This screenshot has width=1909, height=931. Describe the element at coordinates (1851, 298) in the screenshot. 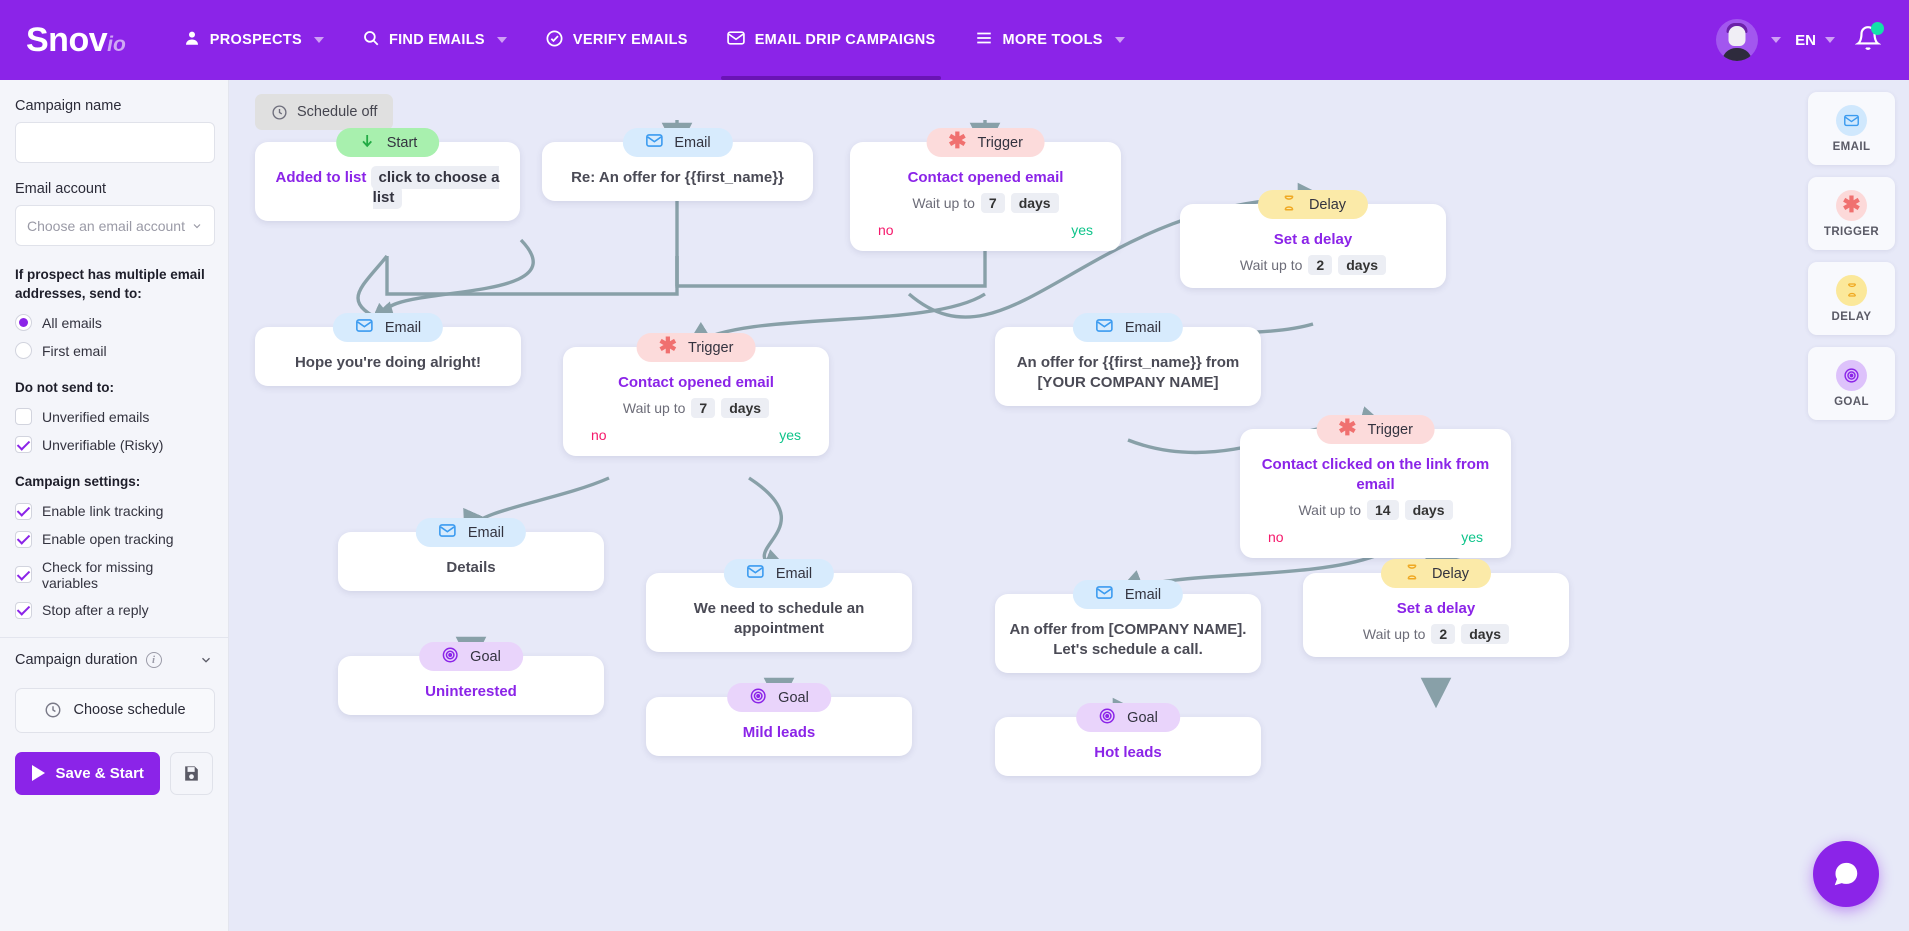

I see `palette-delay: DELAY` at that location.